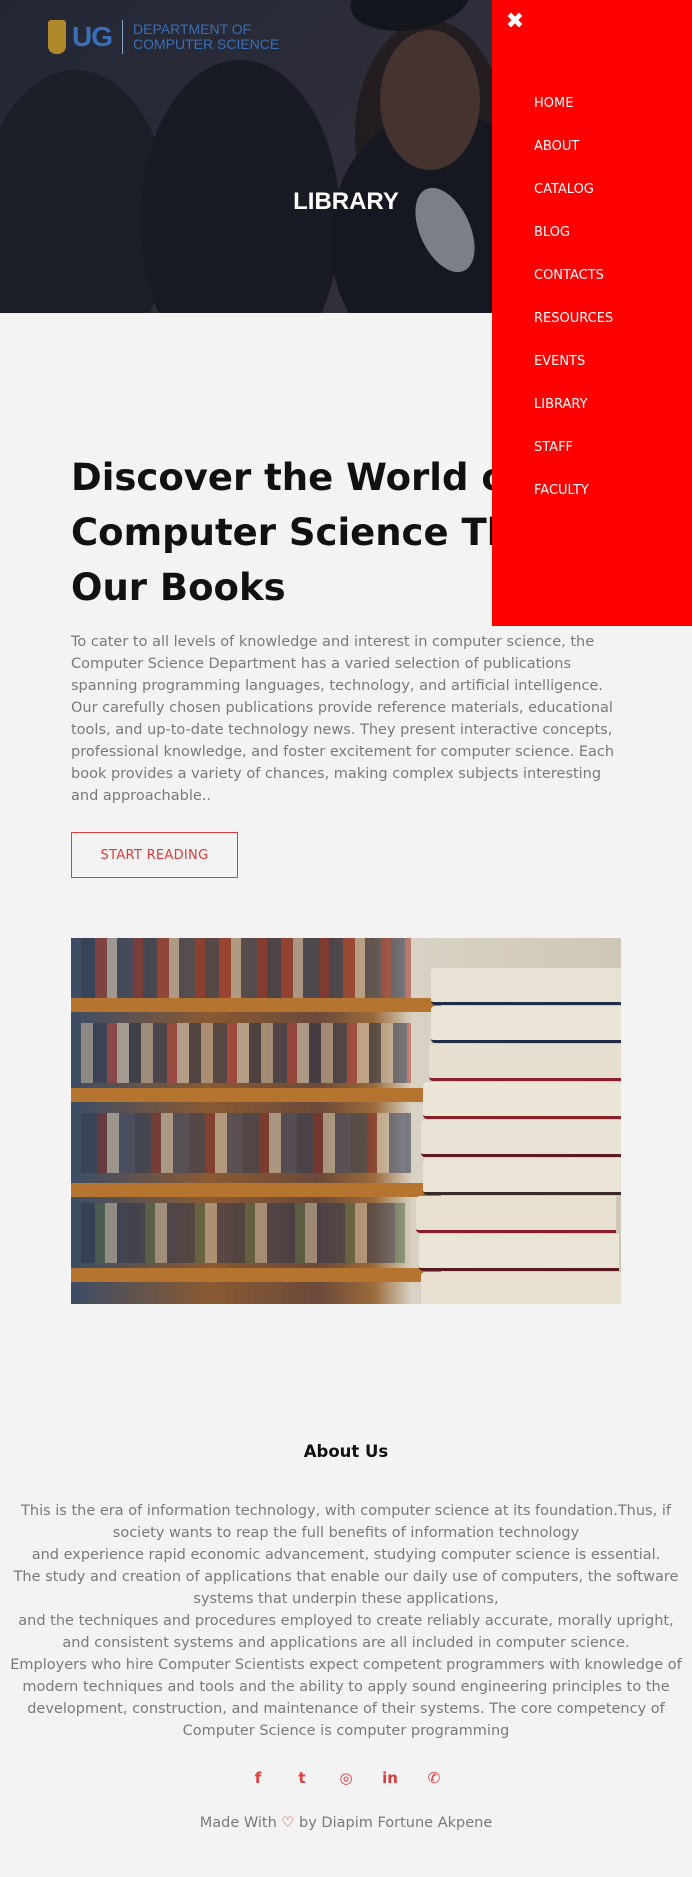 Image resolution: width=692 pixels, height=1877 pixels. I want to click on logo-dept-line1: DEPARTMENT OF, so click(192, 29).